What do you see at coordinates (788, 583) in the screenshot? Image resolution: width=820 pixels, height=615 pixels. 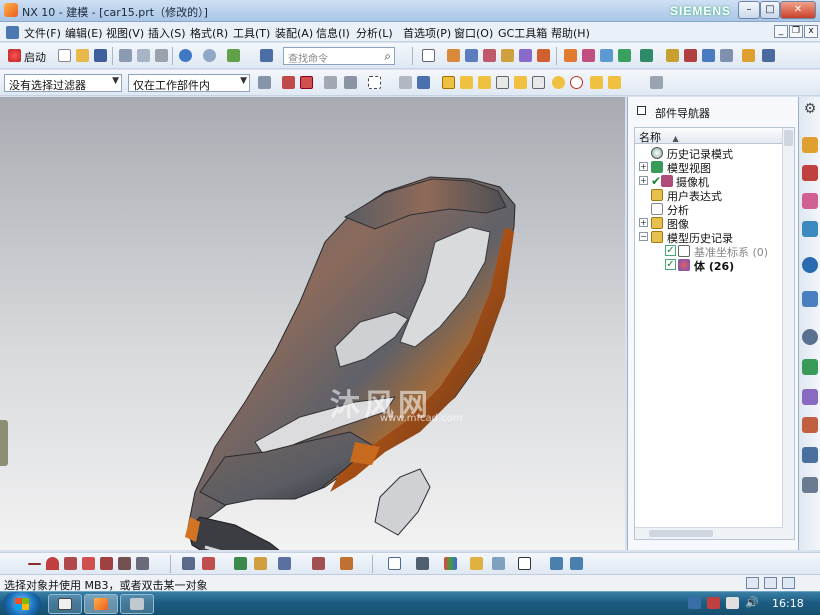 I see `status-window-button` at bounding box center [788, 583].